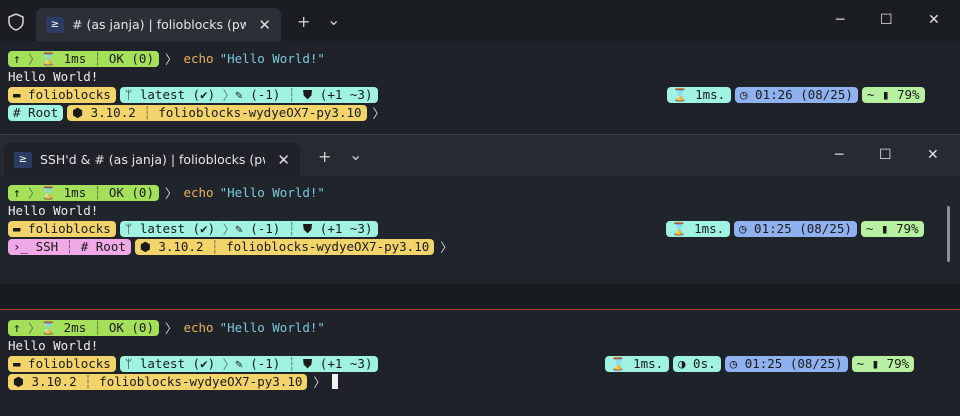  Describe the element at coordinates (697, 363) in the screenshot. I see `cpu-time: ◑ 0s.` at that location.